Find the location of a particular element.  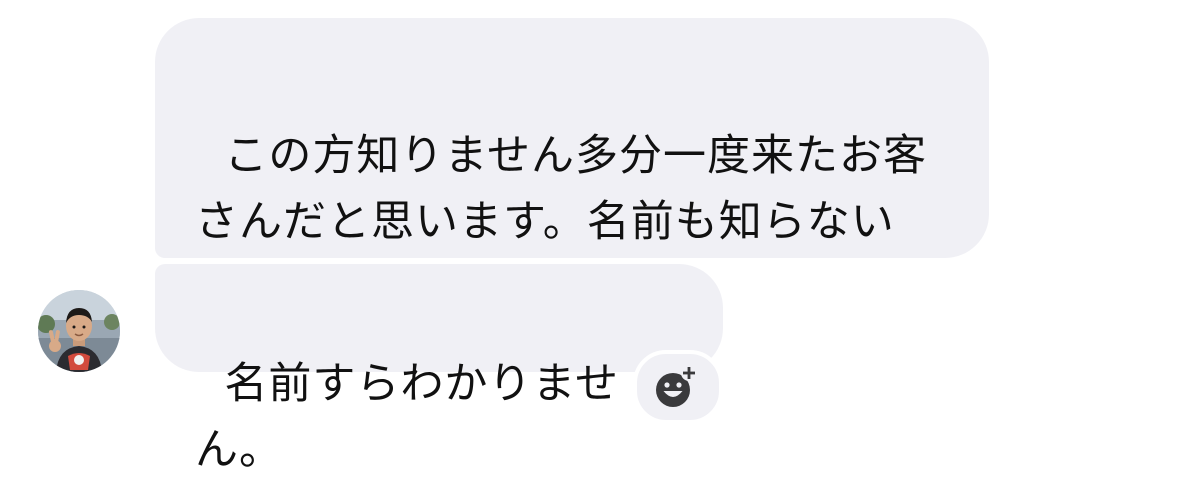

profile-photo-icon is located at coordinates (79, 331).